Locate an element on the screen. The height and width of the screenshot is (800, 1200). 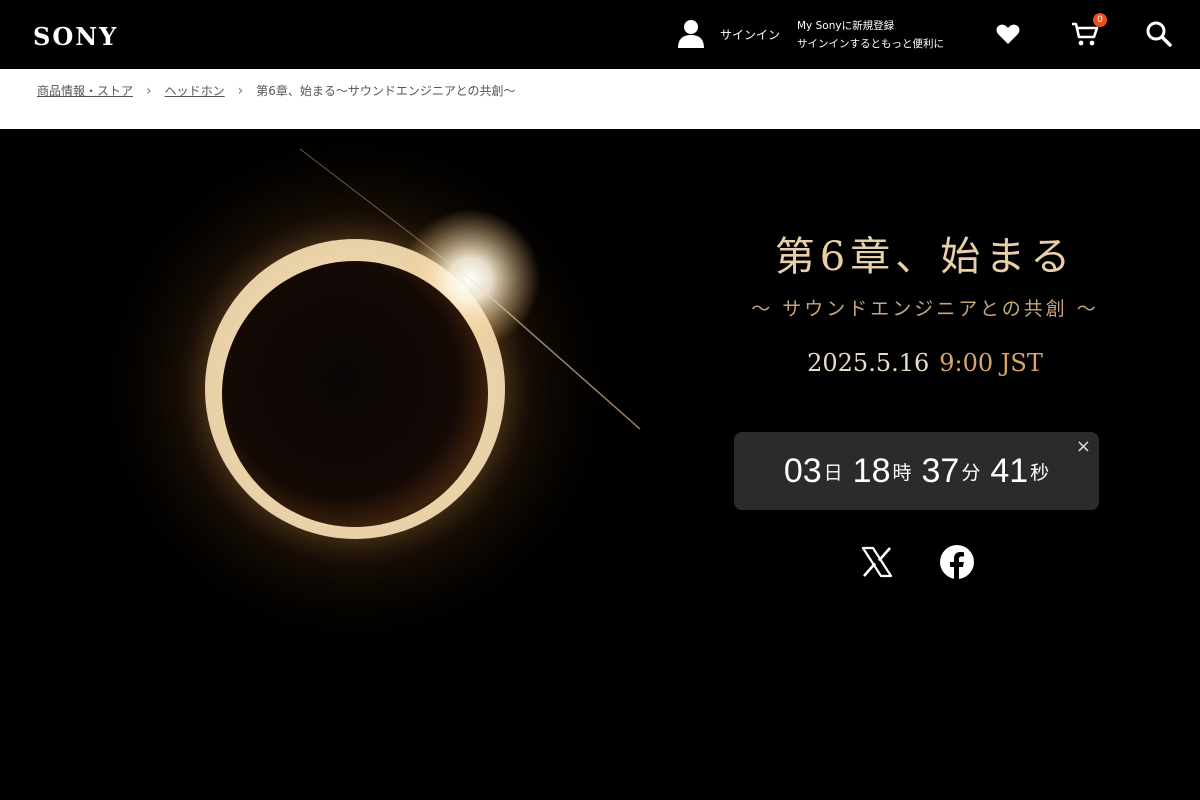
mysony-register-link: My Sonyに新規登録 サインインするともっと便利に is located at coordinates (870, 35).